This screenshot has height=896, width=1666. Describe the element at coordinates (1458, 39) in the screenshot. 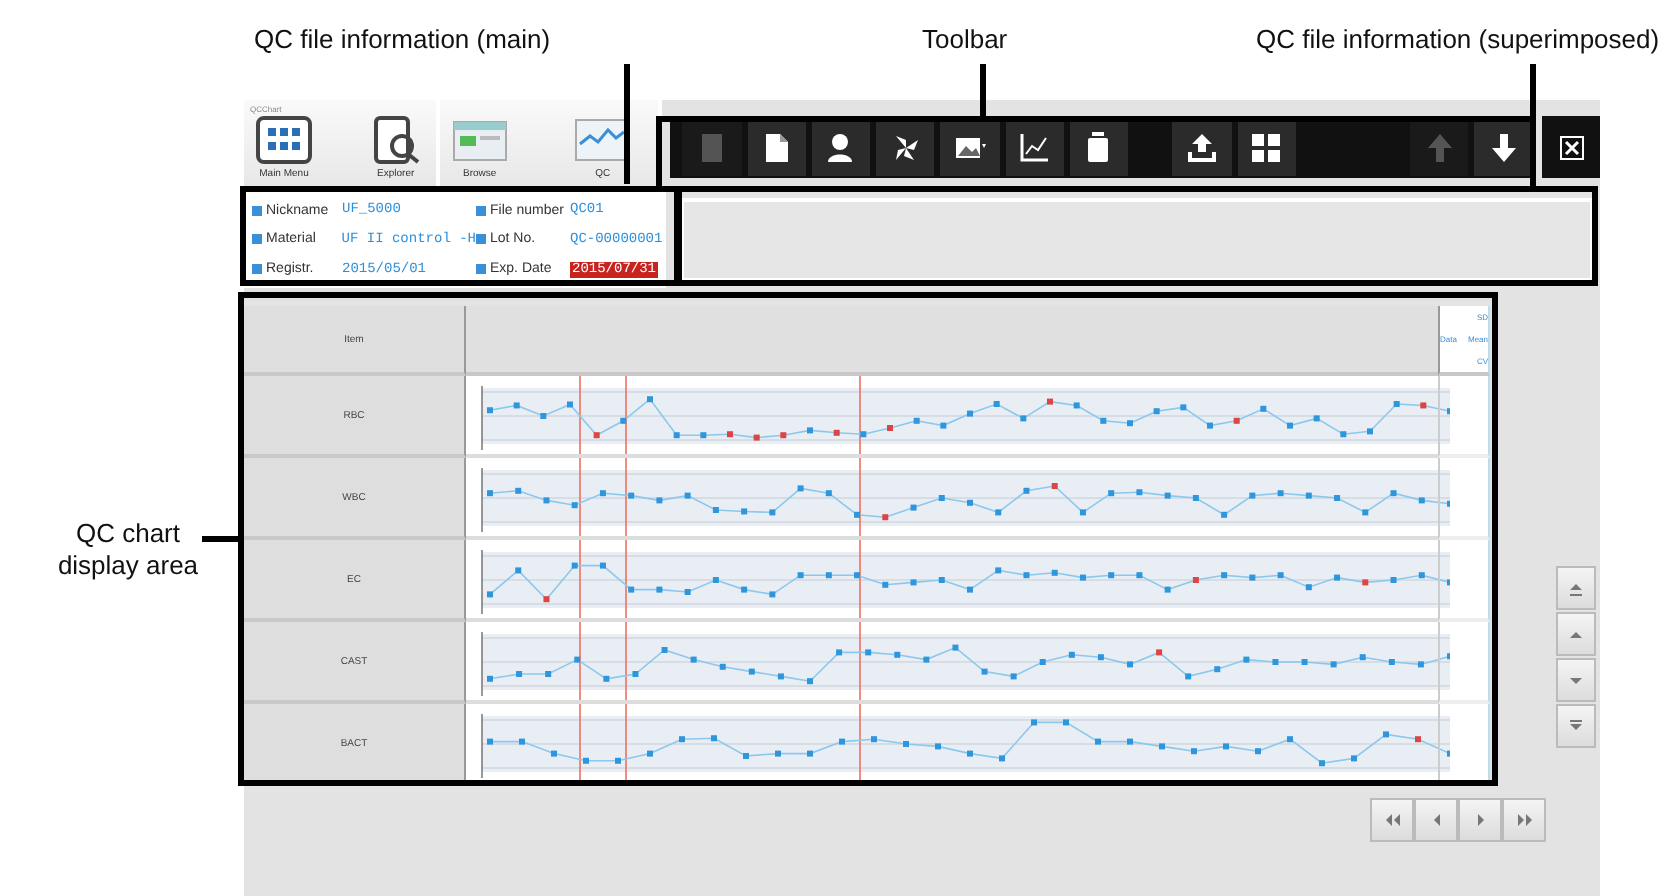

I see `callout-label: QC file information (superimposed)` at that location.